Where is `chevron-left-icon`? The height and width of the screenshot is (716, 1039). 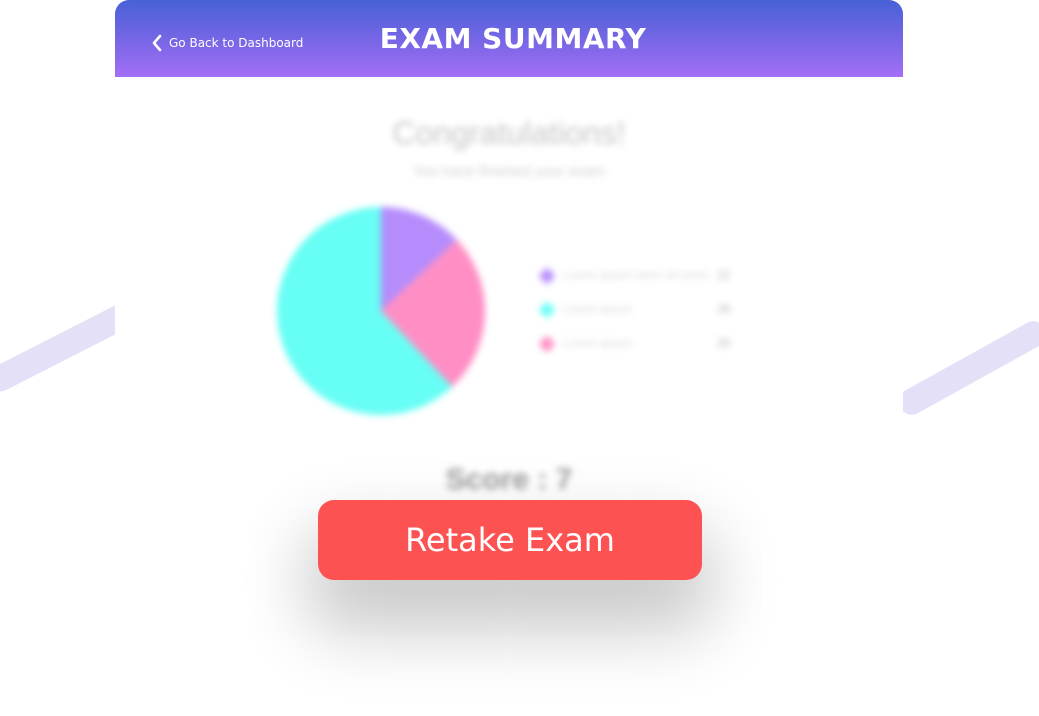
chevron-left-icon is located at coordinates (157, 43).